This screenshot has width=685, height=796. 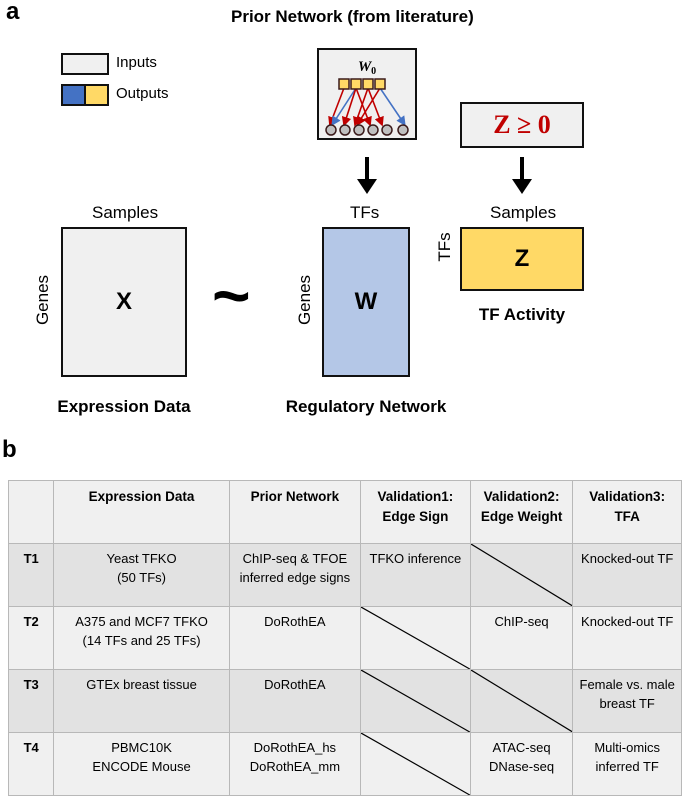 I want to click on cell-text: DoRothEA_mm, so click(x=295, y=766).